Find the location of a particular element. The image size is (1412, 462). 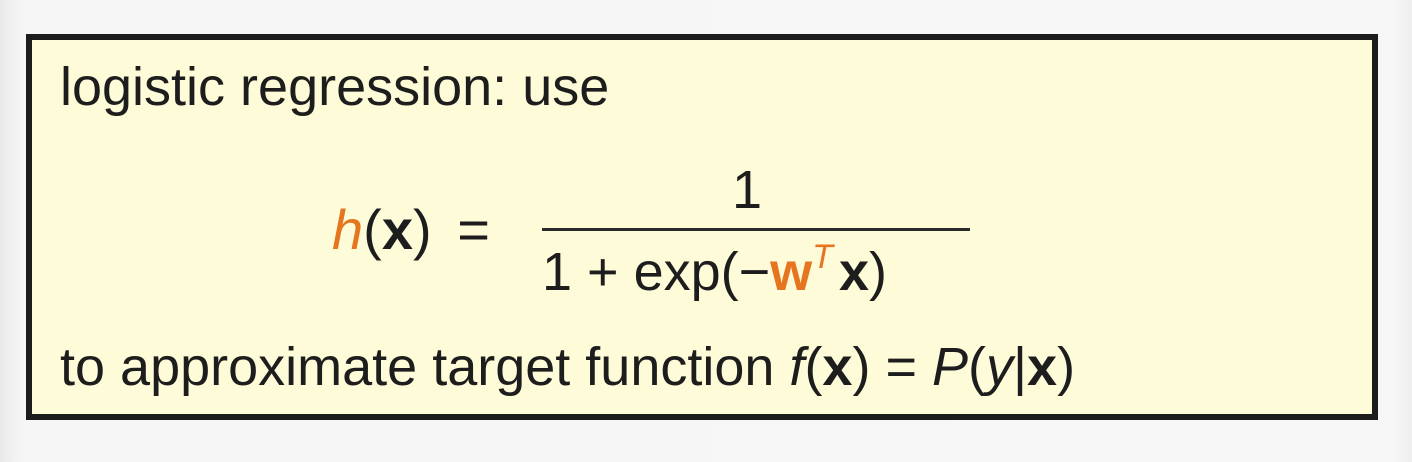

fraction-denominator: 1 + exp(−wT x) is located at coordinates (714, 271).